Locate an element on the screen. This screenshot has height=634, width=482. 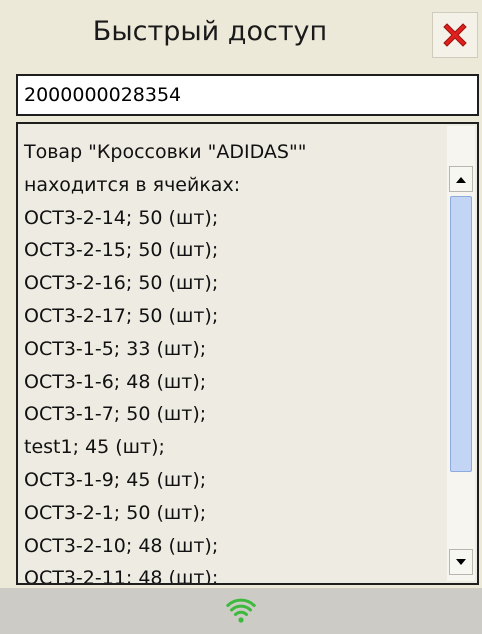
scroll-down-button is located at coordinates (461, 562).